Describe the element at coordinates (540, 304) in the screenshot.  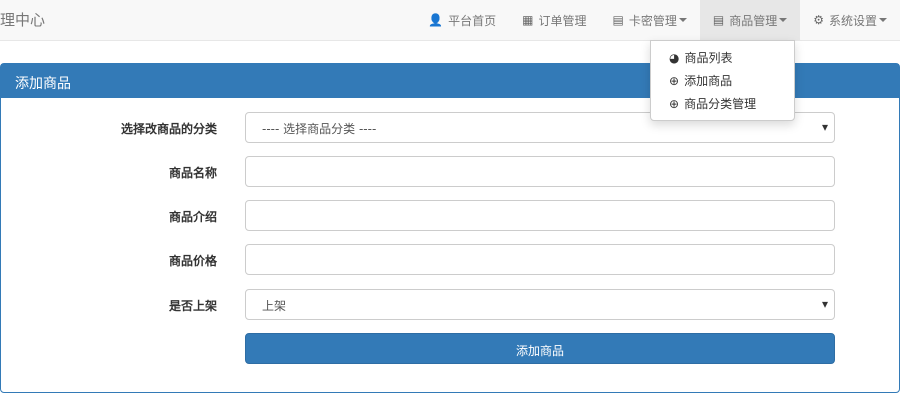
I see `listed-select: 上架` at that location.